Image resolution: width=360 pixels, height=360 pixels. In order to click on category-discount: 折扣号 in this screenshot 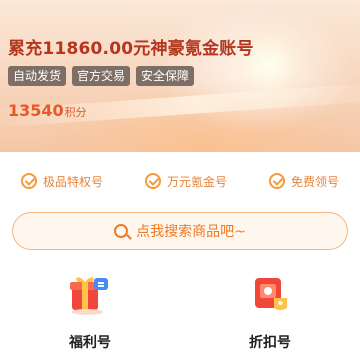, I will do `click(270, 316)`.